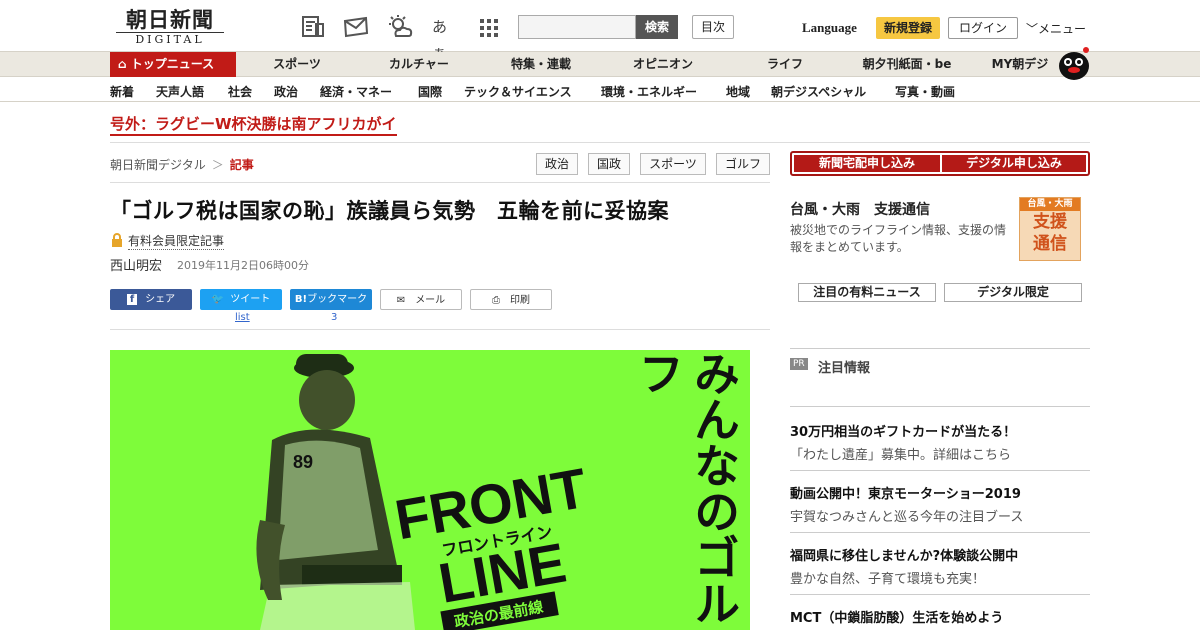  What do you see at coordinates (241, 165) in the screenshot?
I see `breadcrumb-current: 記事` at bounding box center [241, 165].